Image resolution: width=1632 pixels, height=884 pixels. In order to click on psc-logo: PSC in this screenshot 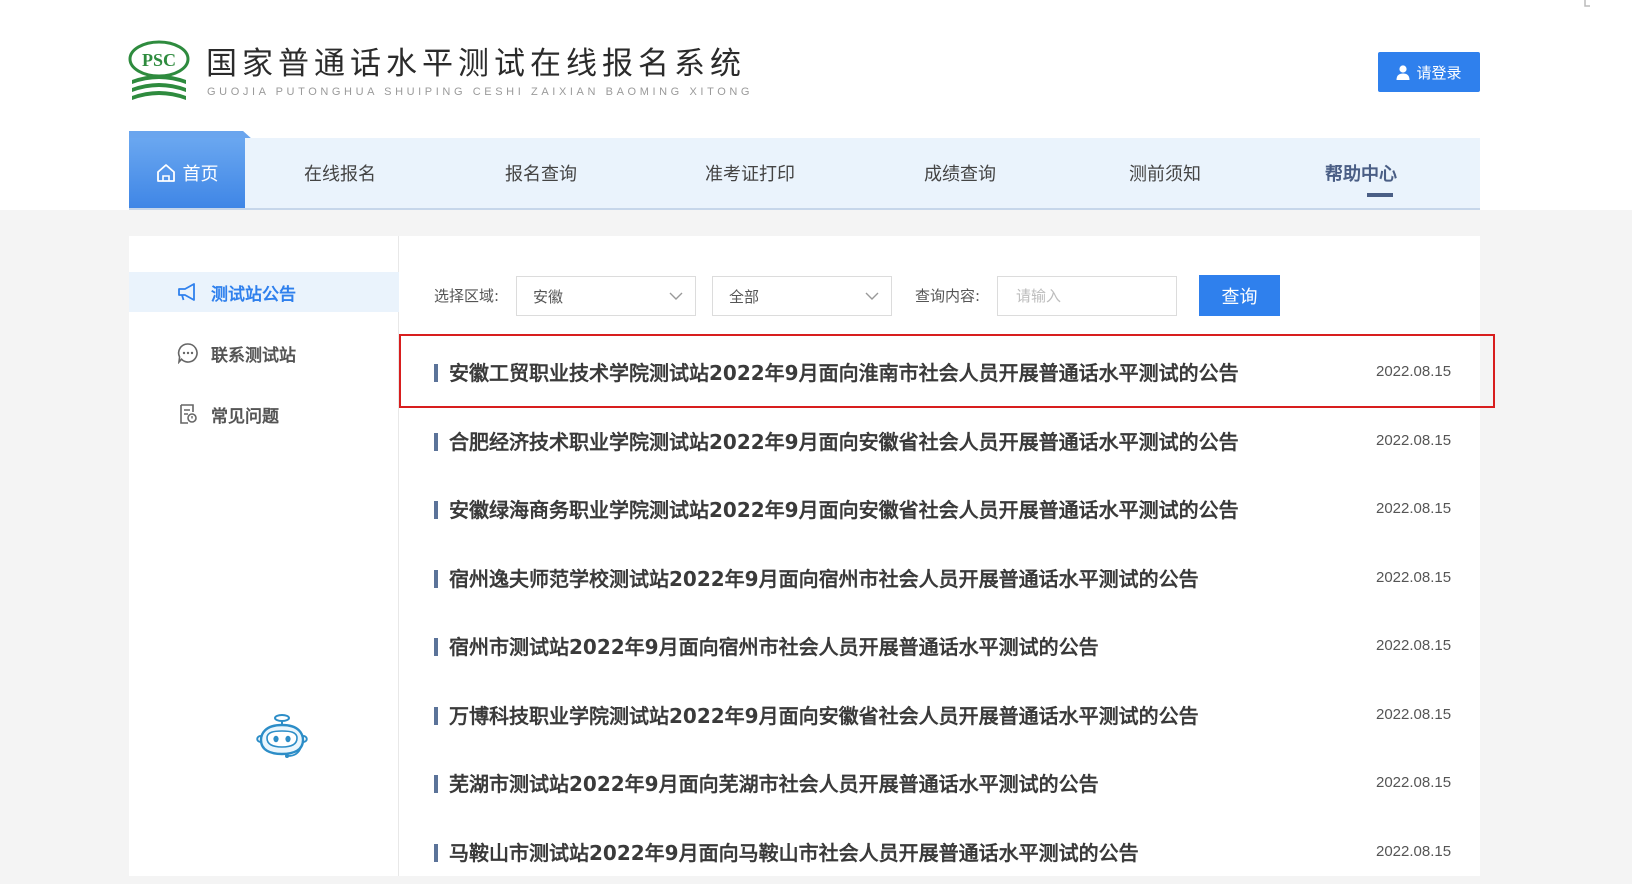, I will do `click(159, 70)`.